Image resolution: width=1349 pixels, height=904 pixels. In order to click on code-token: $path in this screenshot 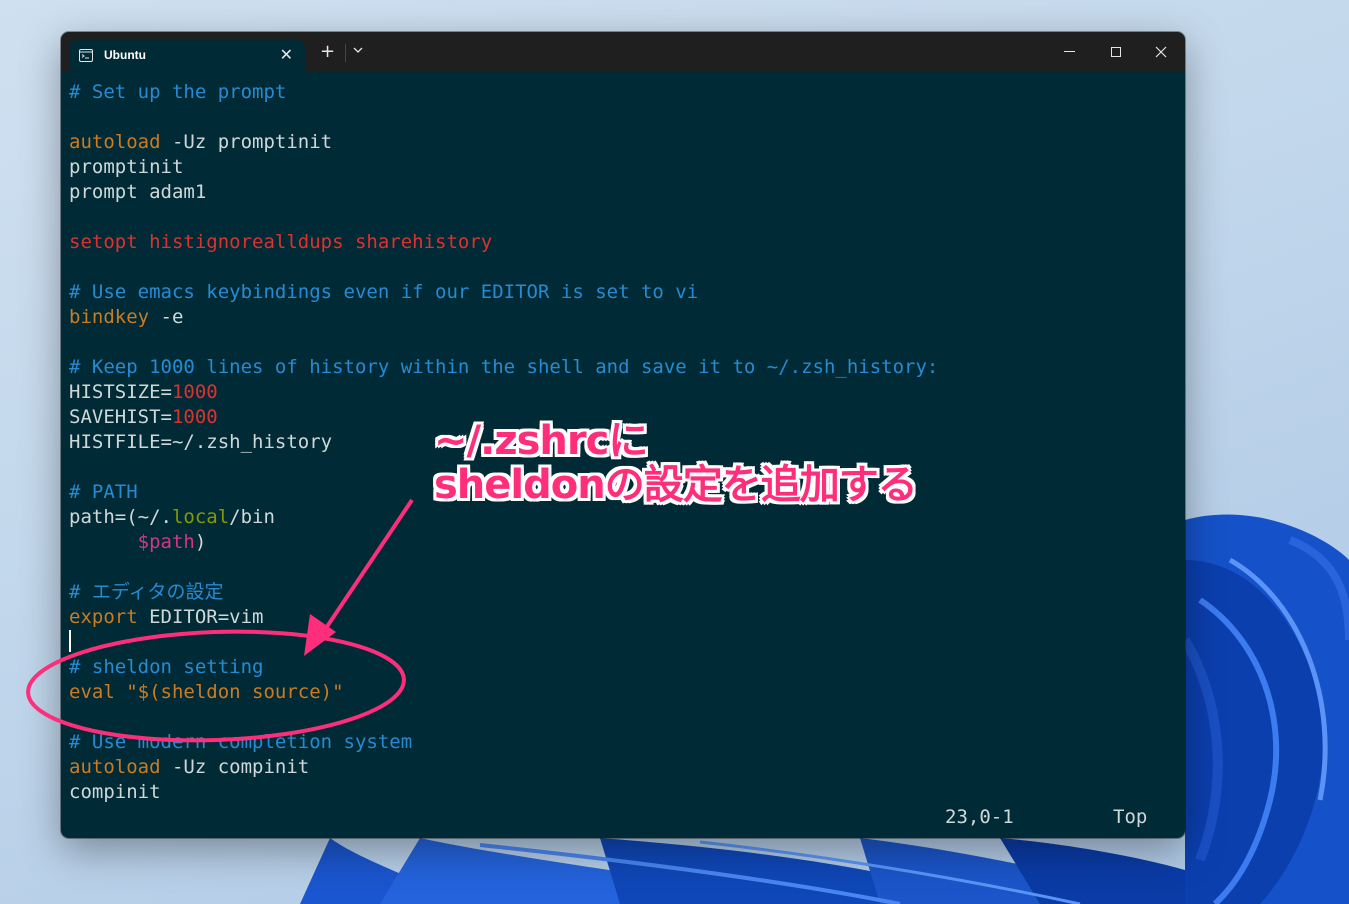, I will do `click(166, 542)`.